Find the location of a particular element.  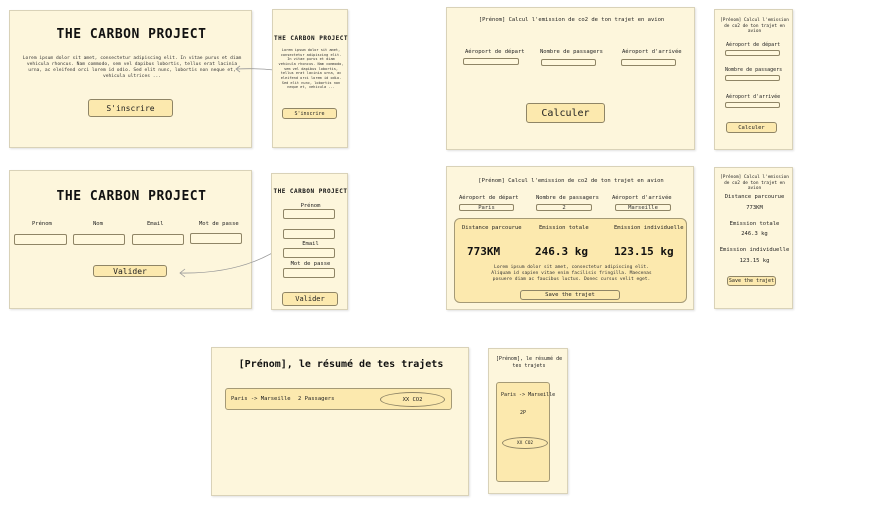

trip-row: Paris -> Marseille 2 Passagers XX CO2 is located at coordinates (338, 399).